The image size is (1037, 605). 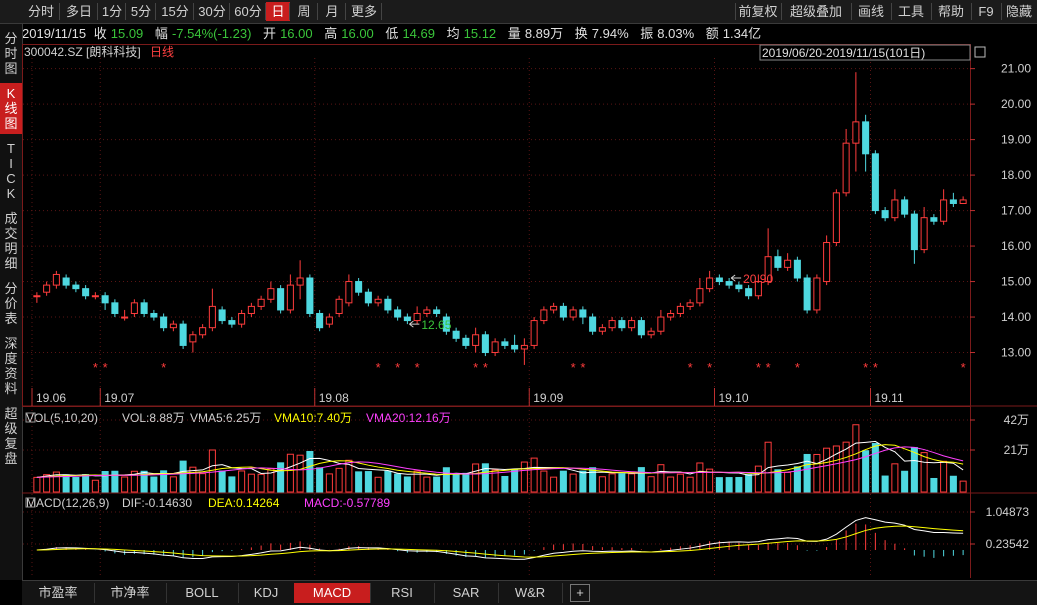 I want to click on toolbar-btn-6: 60分, so click(x=248, y=11).